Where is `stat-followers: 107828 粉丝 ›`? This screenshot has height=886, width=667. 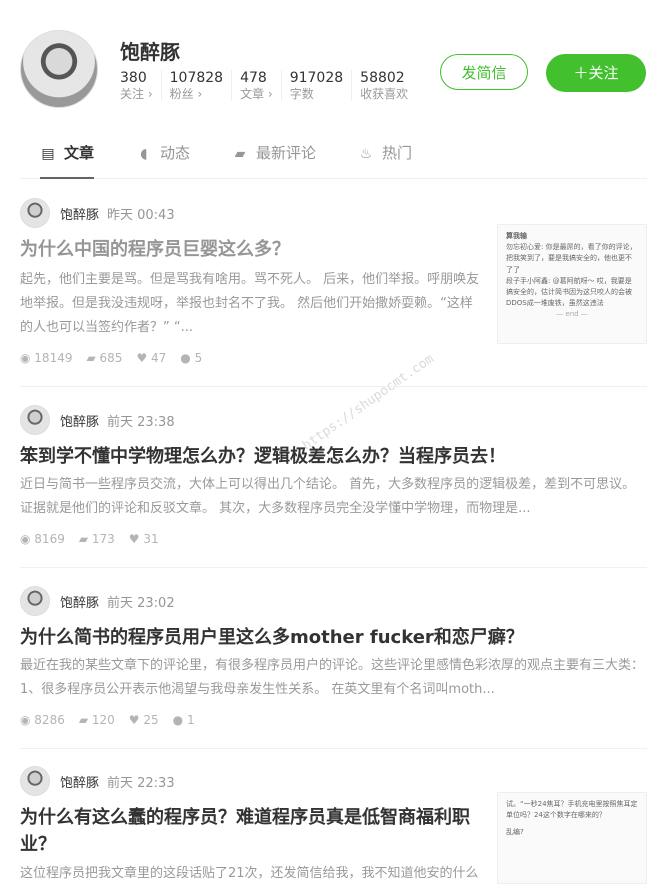 stat-followers: 107828 粉丝 › is located at coordinates (201, 86).